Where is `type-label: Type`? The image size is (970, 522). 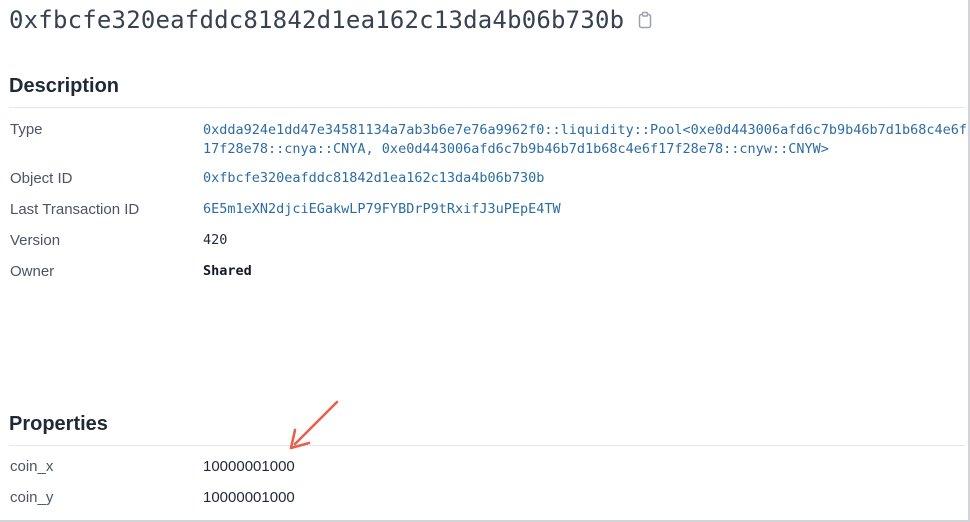 type-label: Type is located at coordinates (26, 129).